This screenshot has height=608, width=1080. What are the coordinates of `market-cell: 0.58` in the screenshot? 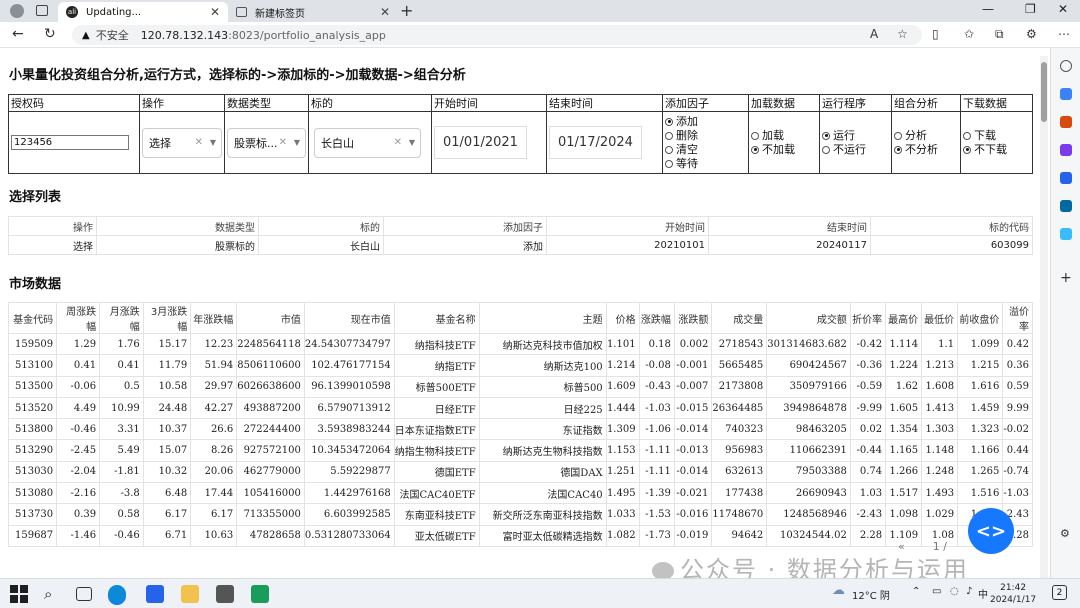 It's located at (121, 514).